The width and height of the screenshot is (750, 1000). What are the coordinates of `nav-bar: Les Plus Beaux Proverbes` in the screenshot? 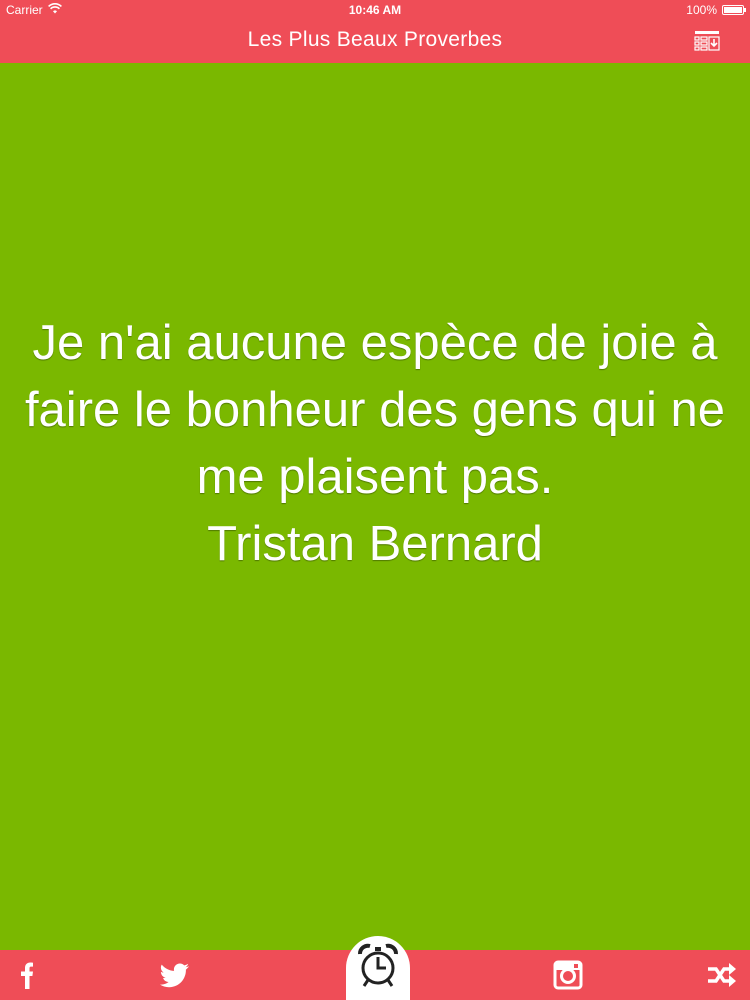 It's located at (375, 41).